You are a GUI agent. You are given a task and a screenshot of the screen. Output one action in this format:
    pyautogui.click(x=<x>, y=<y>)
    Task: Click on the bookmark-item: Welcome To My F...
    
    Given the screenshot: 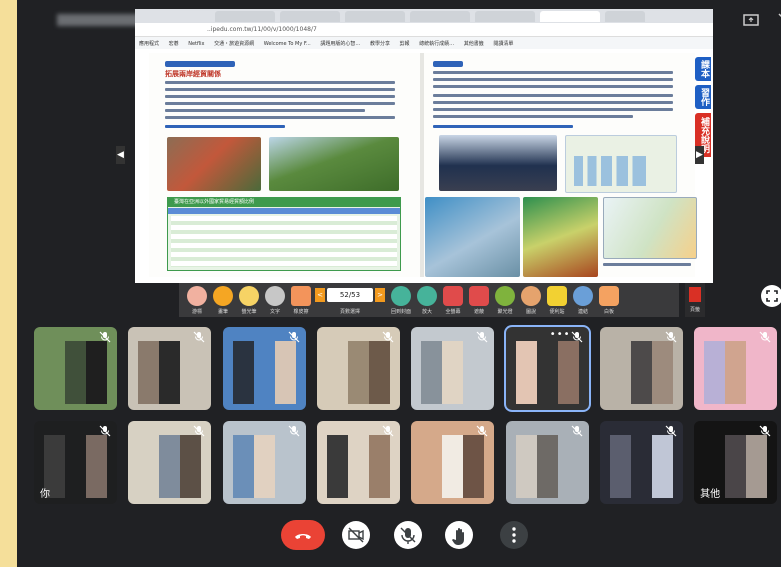 What is the action you would take?
    pyautogui.click(x=287, y=44)
    